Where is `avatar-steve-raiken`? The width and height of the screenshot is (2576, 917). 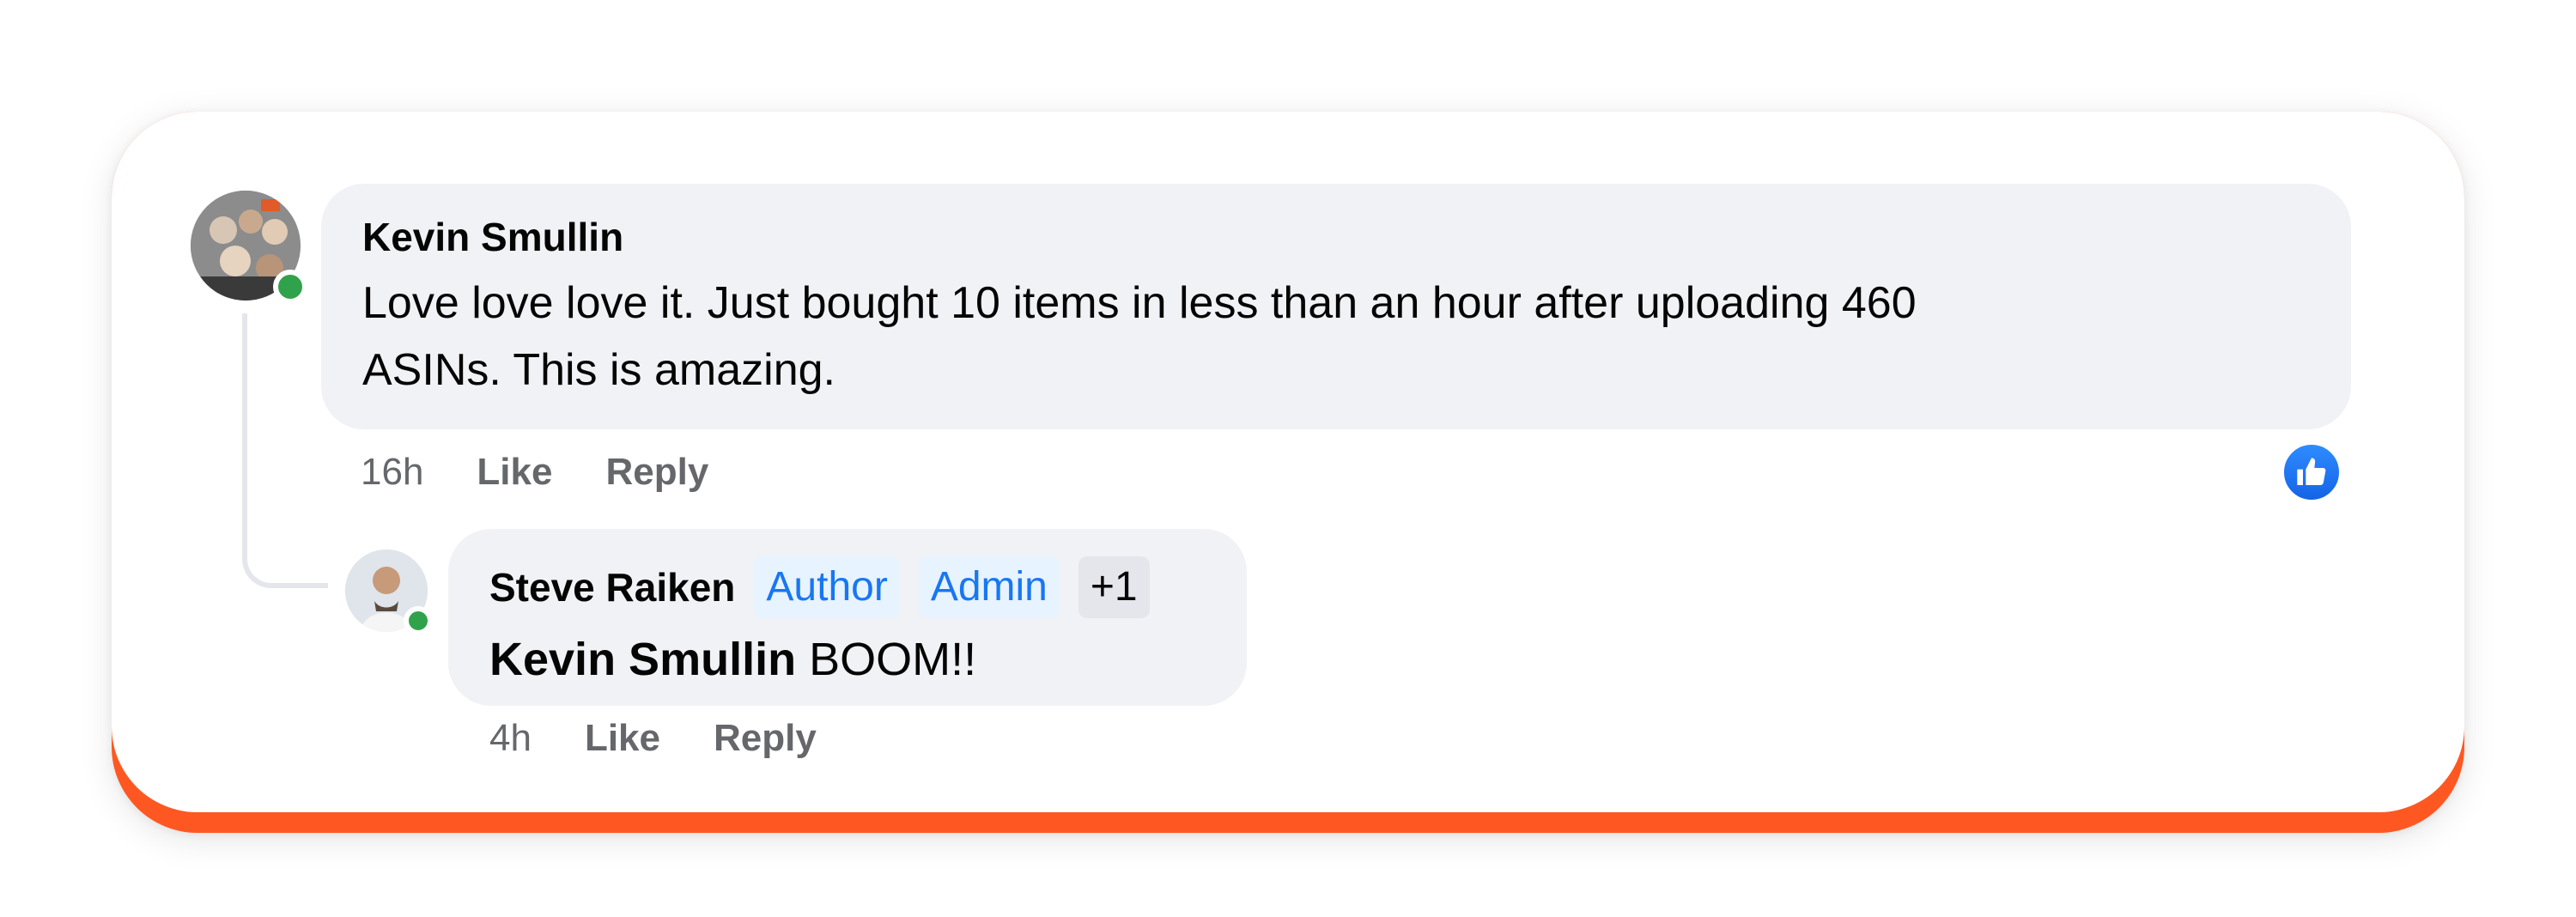
avatar-steve-raiken is located at coordinates (389, 593).